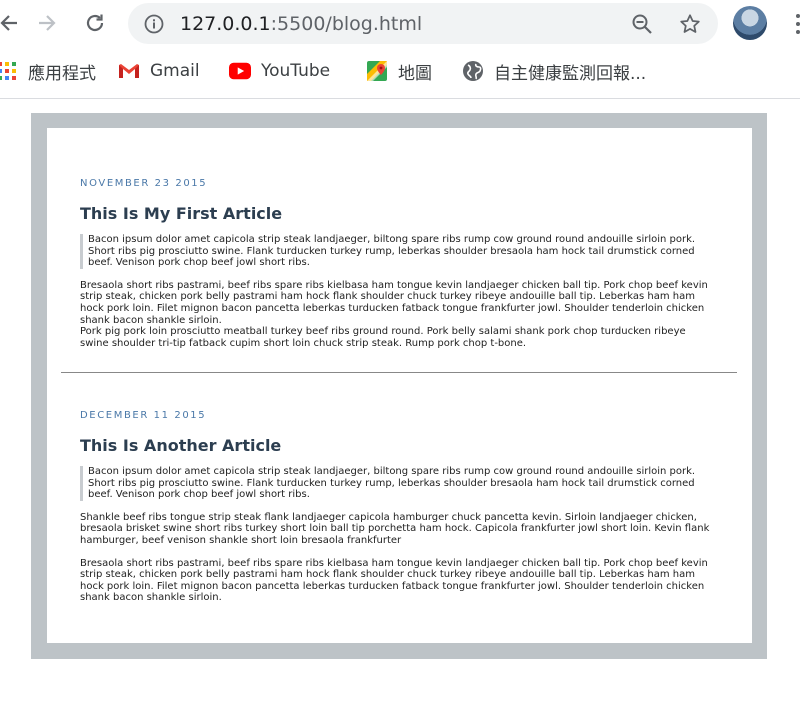 This screenshot has height=716, width=800. Describe the element at coordinates (346, 24) in the screenshot. I see `url-path: :5500/blog.html` at that location.